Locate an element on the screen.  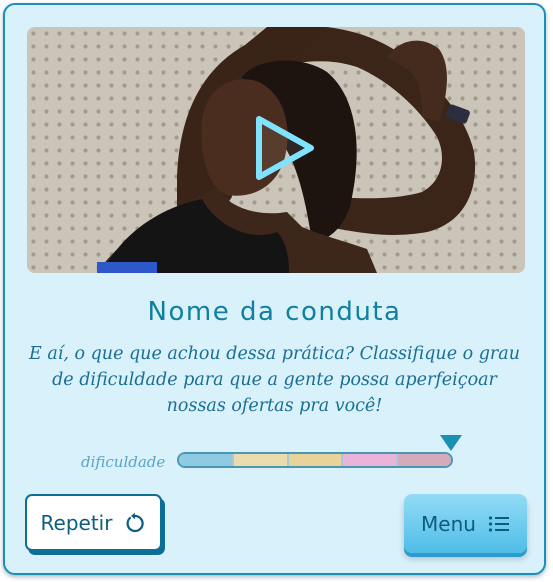
menu-button: Menu is located at coordinates (465, 523).